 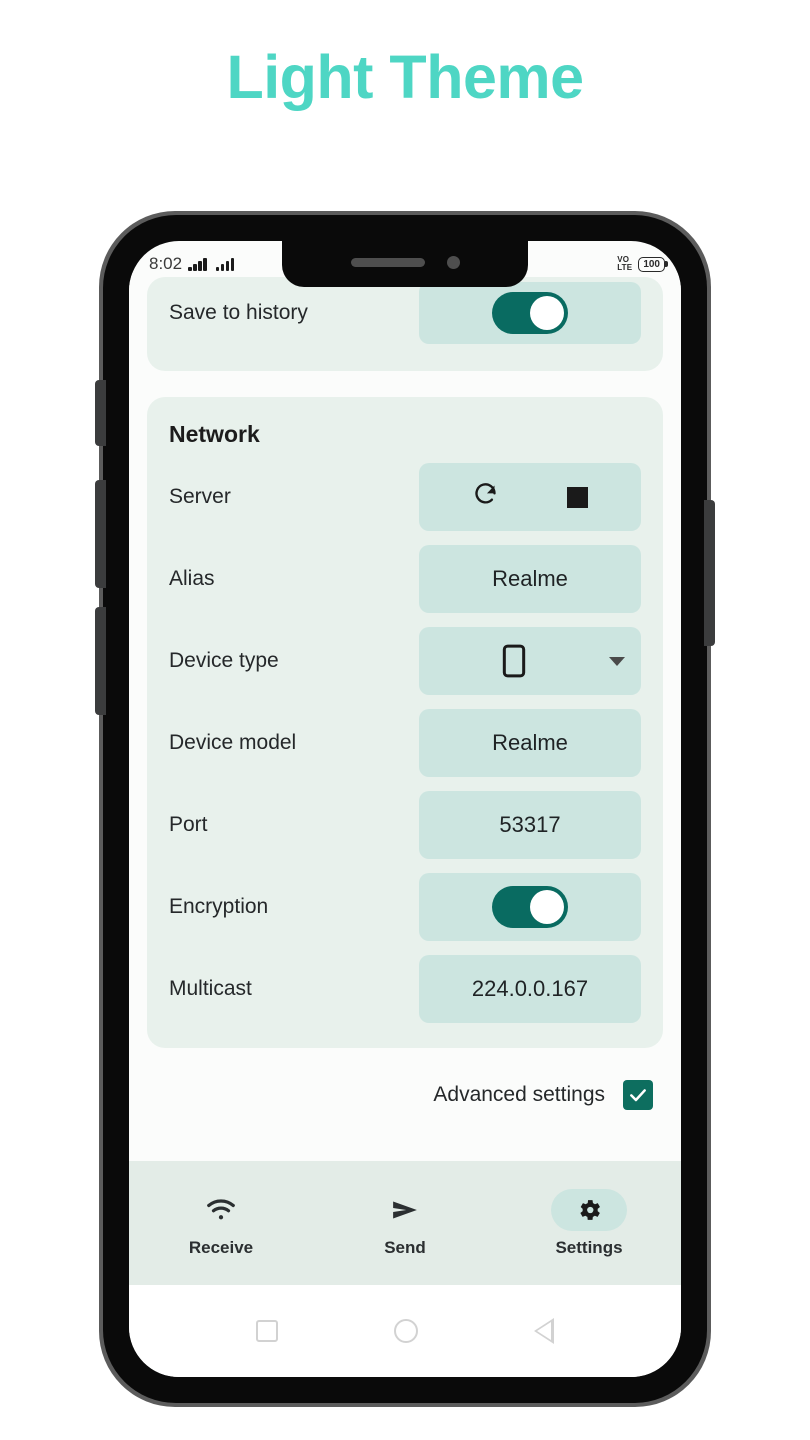 What do you see at coordinates (544, 1331) in the screenshot?
I see `triangle-back-icon` at bounding box center [544, 1331].